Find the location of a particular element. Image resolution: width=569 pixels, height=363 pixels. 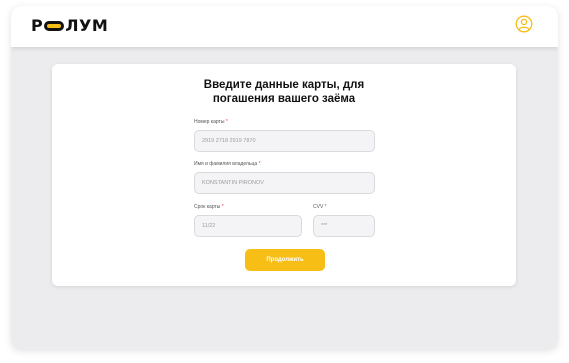

logo-text-right: ЛУМ is located at coordinates (87, 25).